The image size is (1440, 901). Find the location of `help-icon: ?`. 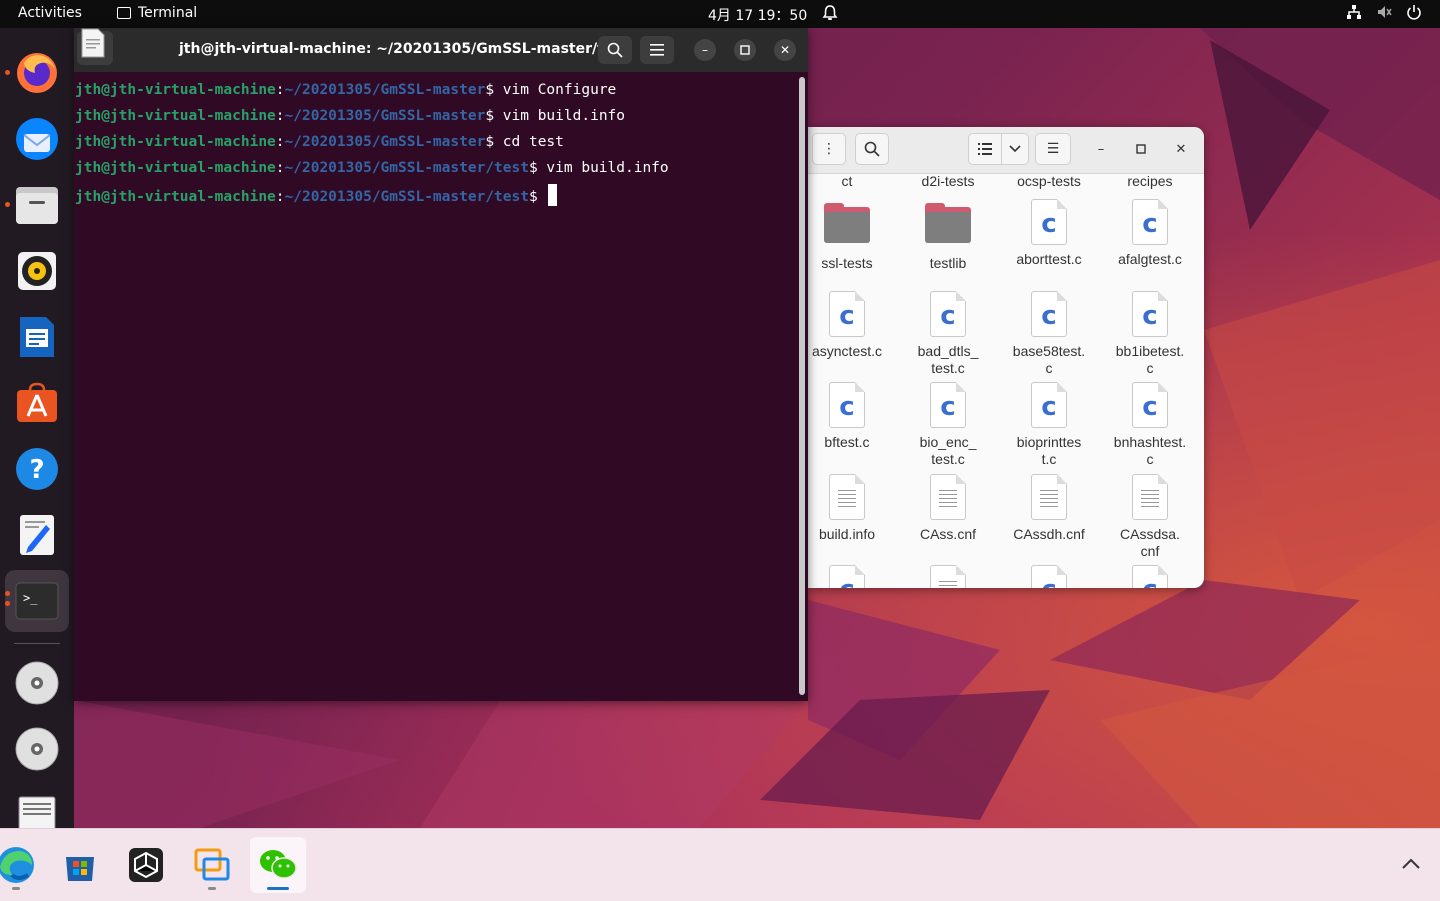

help-icon: ? is located at coordinates (37, 469).